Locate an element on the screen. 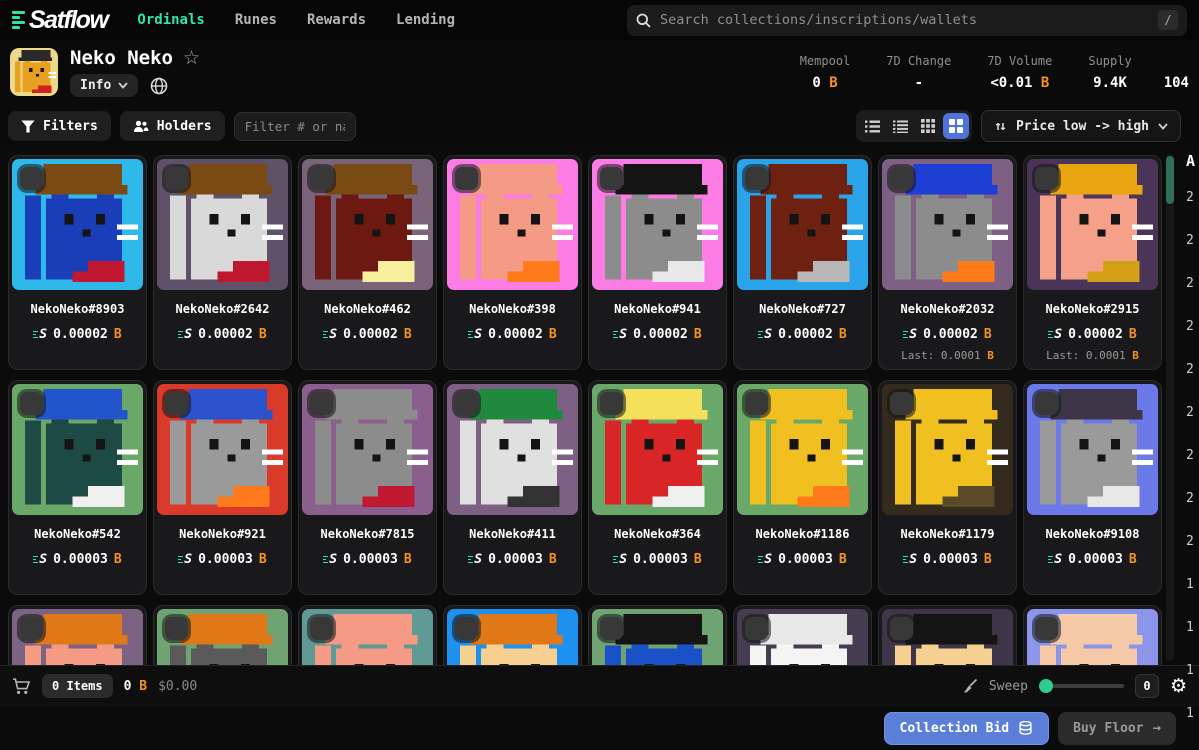 This screenshot has width=1199, height=750. scrollbar-thumb is located at coordinates (1170, 180).